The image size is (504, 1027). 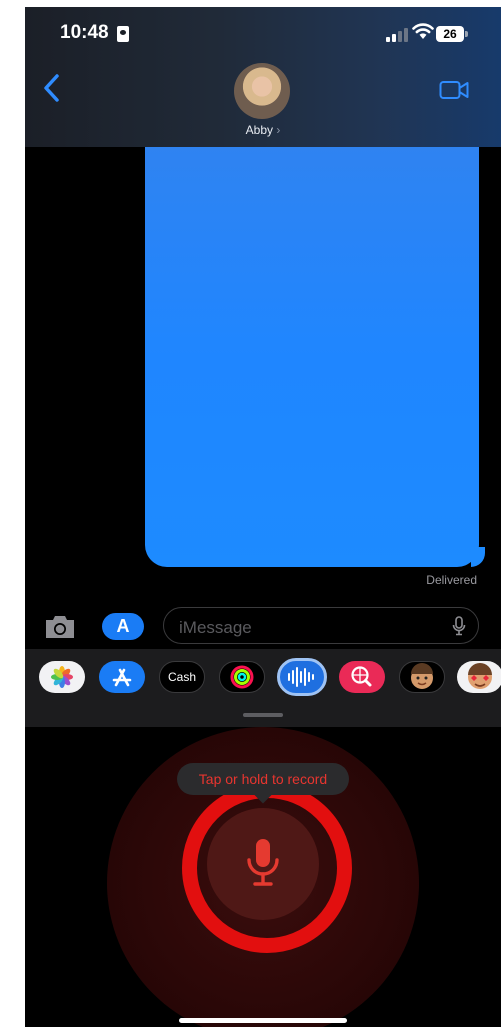 What do you see at coordinates (262, 91) in the screenshot?
I see `avatar` at bounding box center [262, 91].